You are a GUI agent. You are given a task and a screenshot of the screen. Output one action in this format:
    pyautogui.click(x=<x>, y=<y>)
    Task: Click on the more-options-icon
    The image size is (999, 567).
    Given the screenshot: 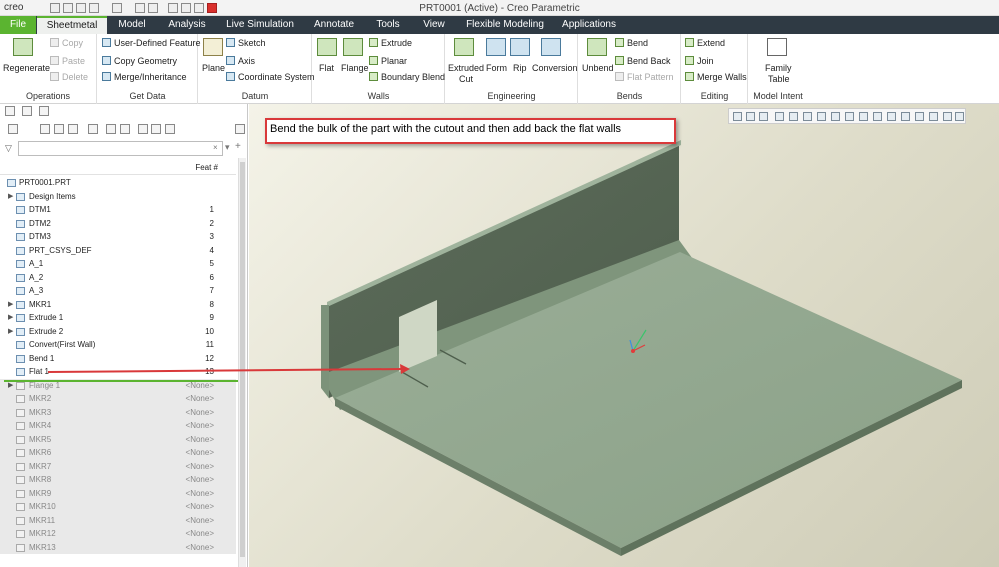 What is the action you would take?
    pyautogui.click(x=959, y=116)
    